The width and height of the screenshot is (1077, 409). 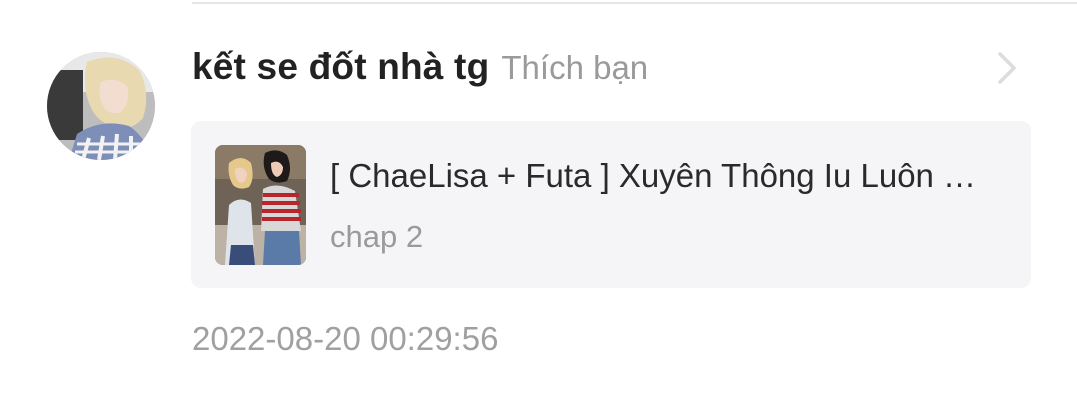 I want to click on avatar-image, so click(x=101, y=106).